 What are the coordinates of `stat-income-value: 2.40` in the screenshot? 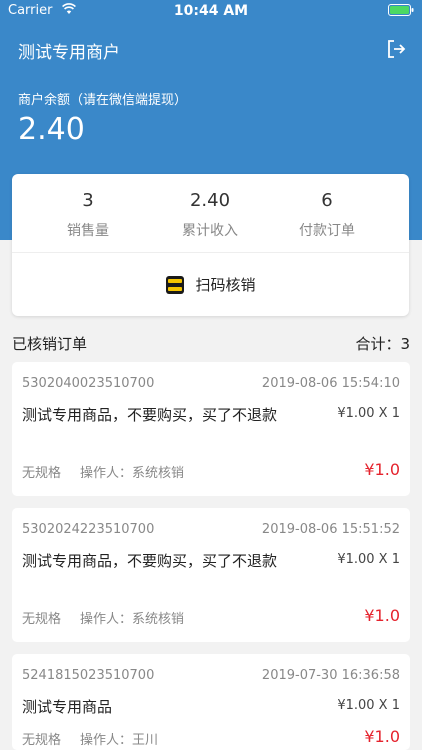 It's located at (210, 200).